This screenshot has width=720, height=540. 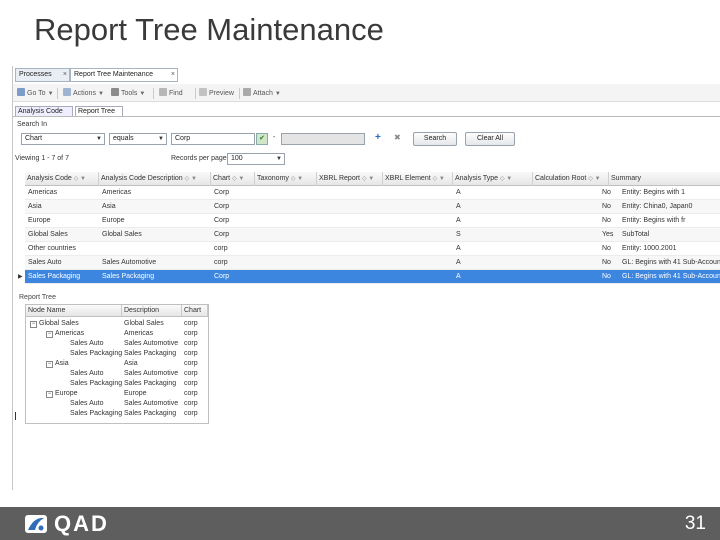 I want to click on attach-menu: Attach ▼, so click(x=262, y=93).